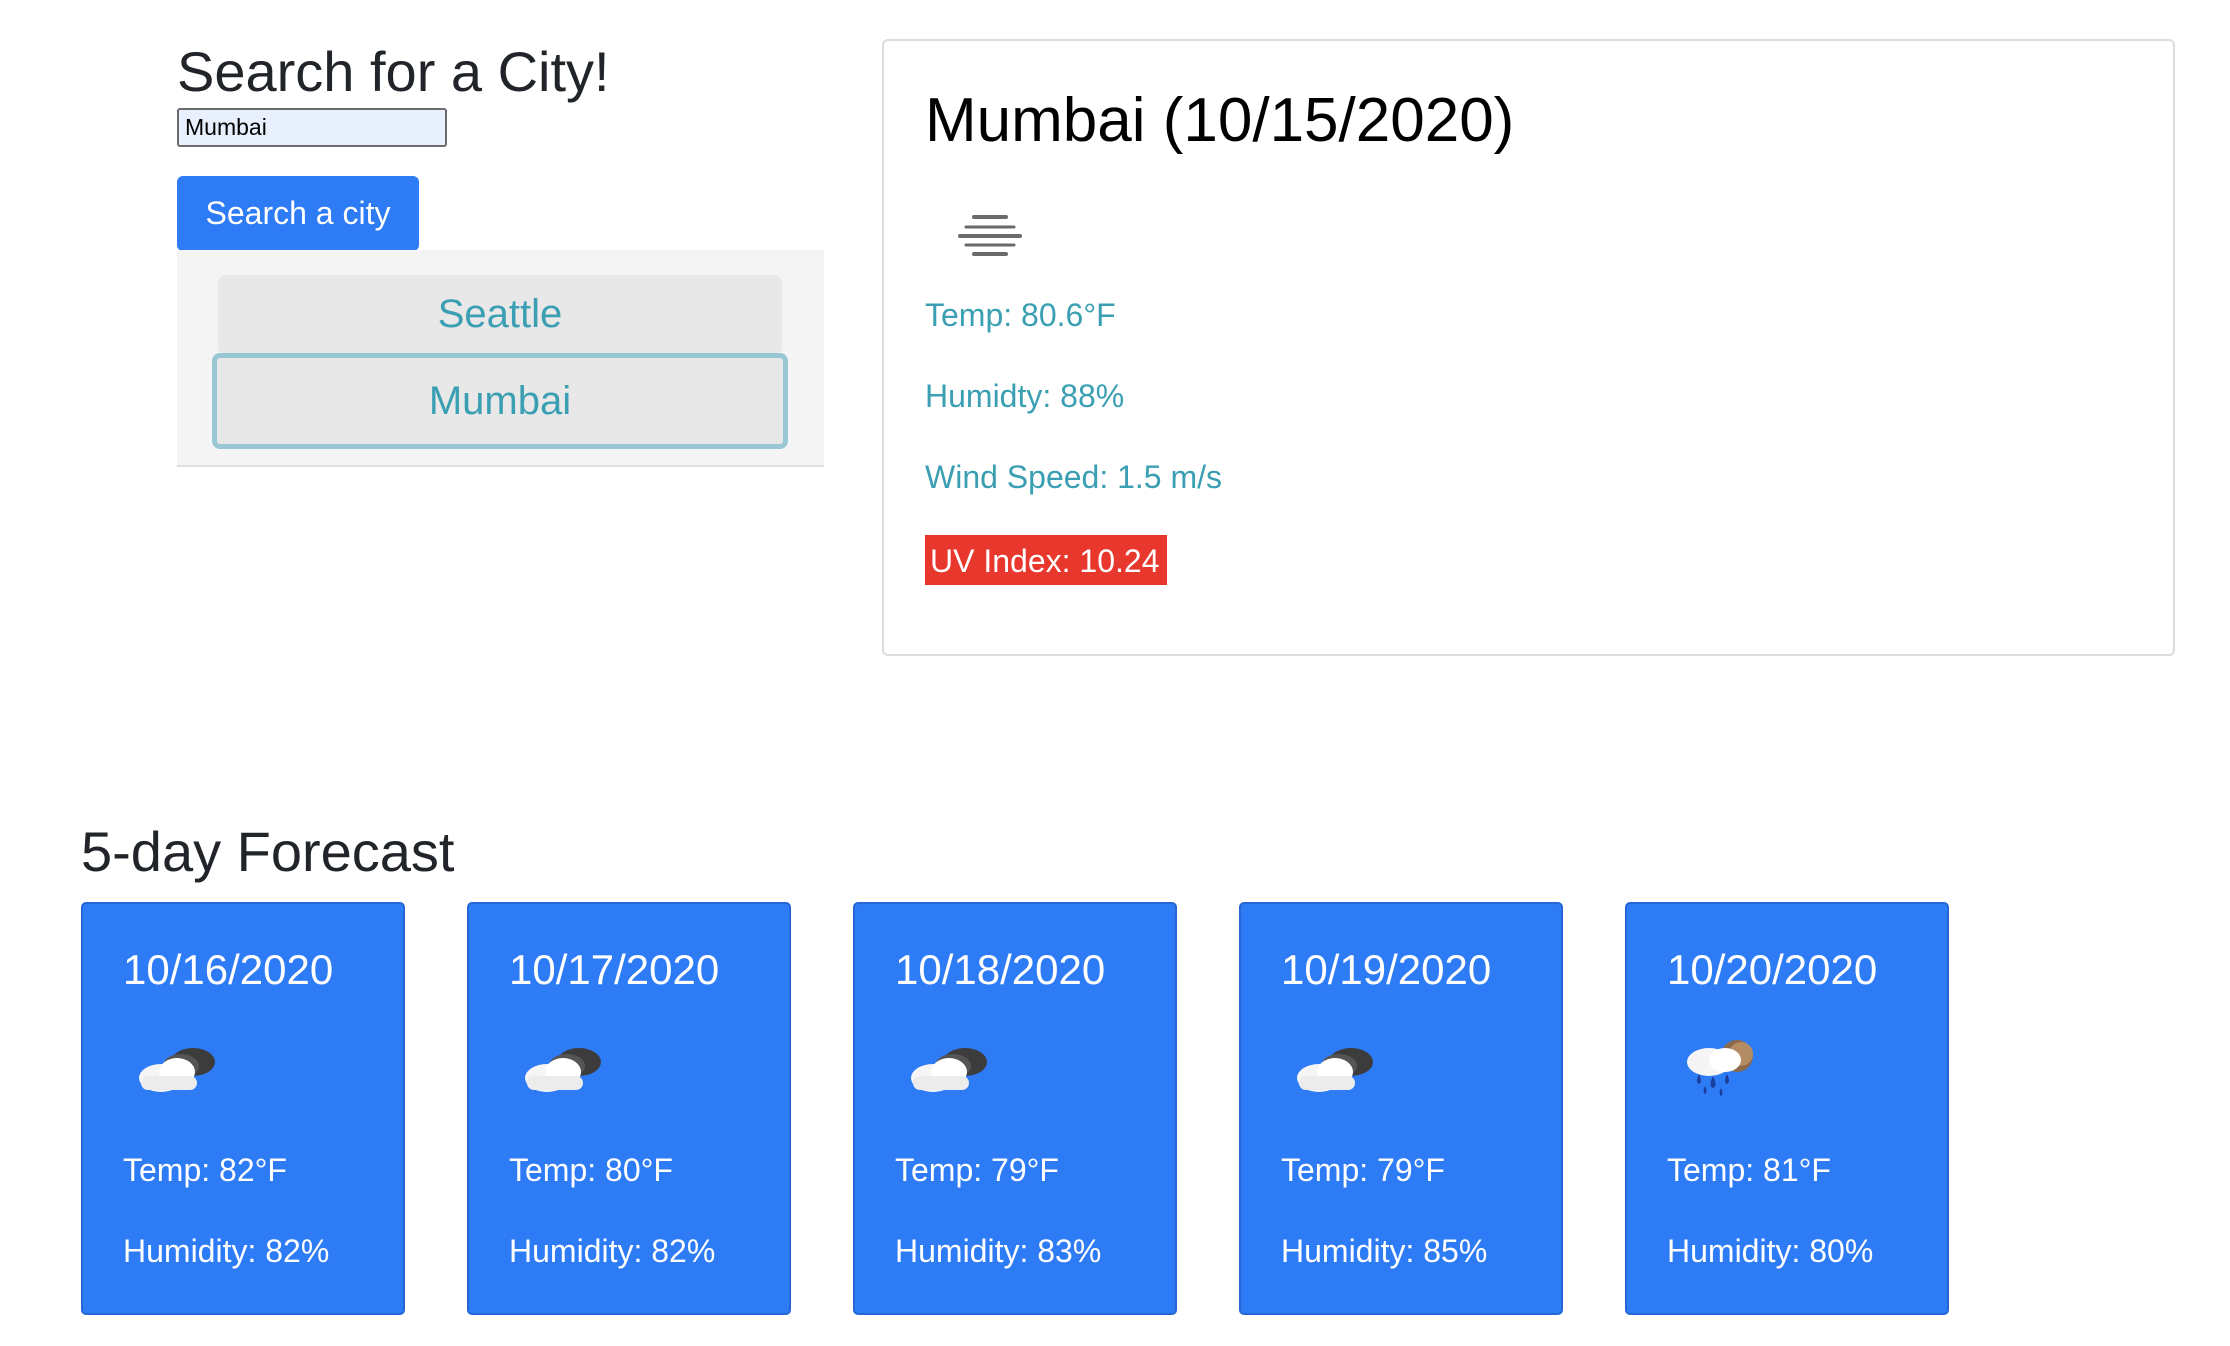 The image size is (2230, 1346). I want to click on forecast-card: 10/18/2020 Temp: 79°F Humidity: 83%, so click(1015, 1108).